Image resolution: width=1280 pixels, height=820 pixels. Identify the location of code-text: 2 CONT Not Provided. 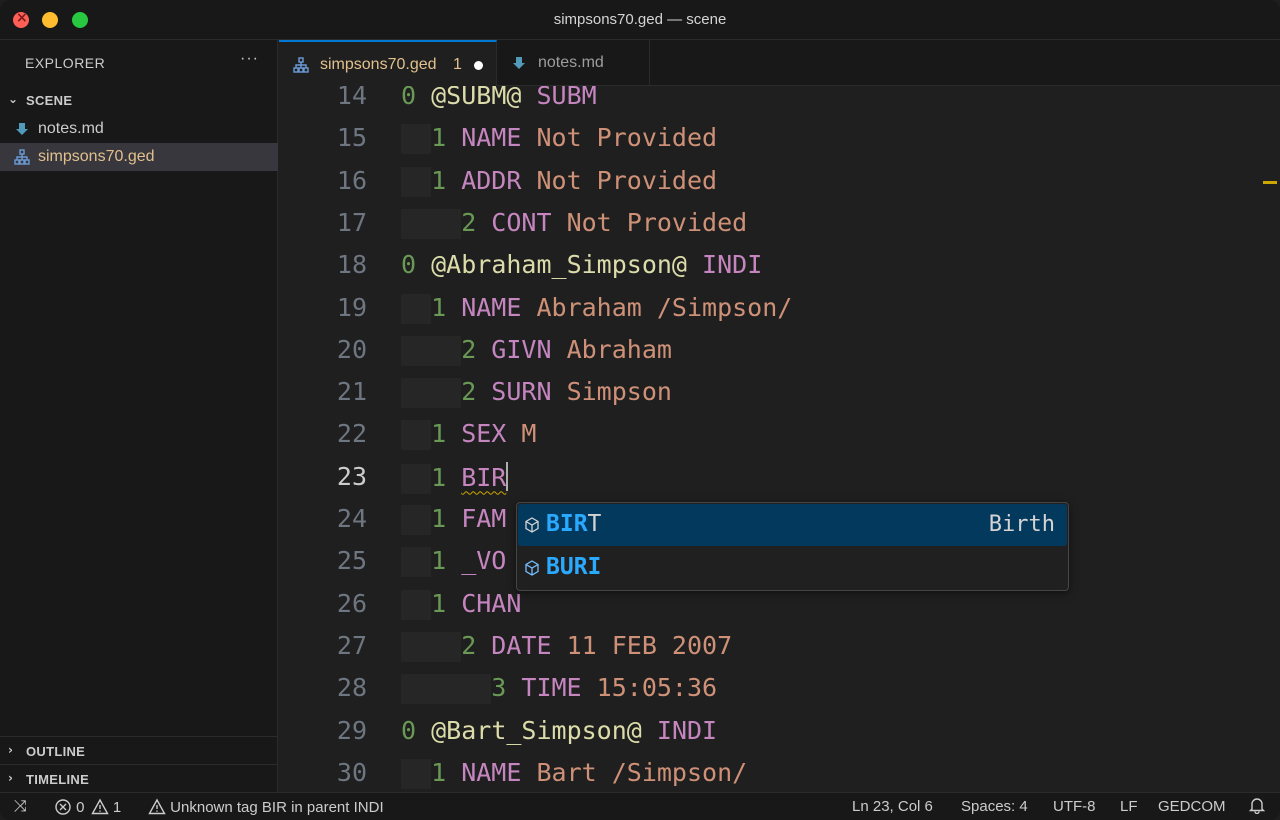
(574, 223).